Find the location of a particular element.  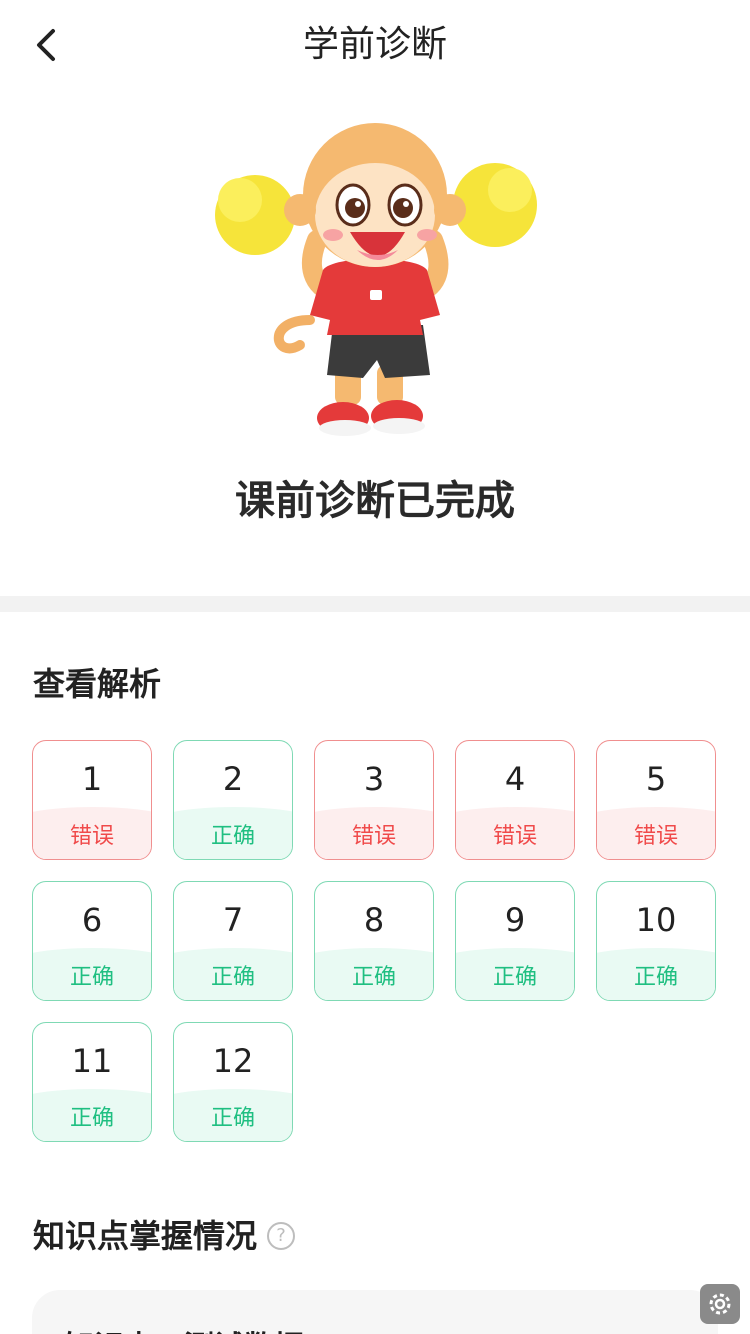

question-number: 2 is located at coordinates (233, 779).